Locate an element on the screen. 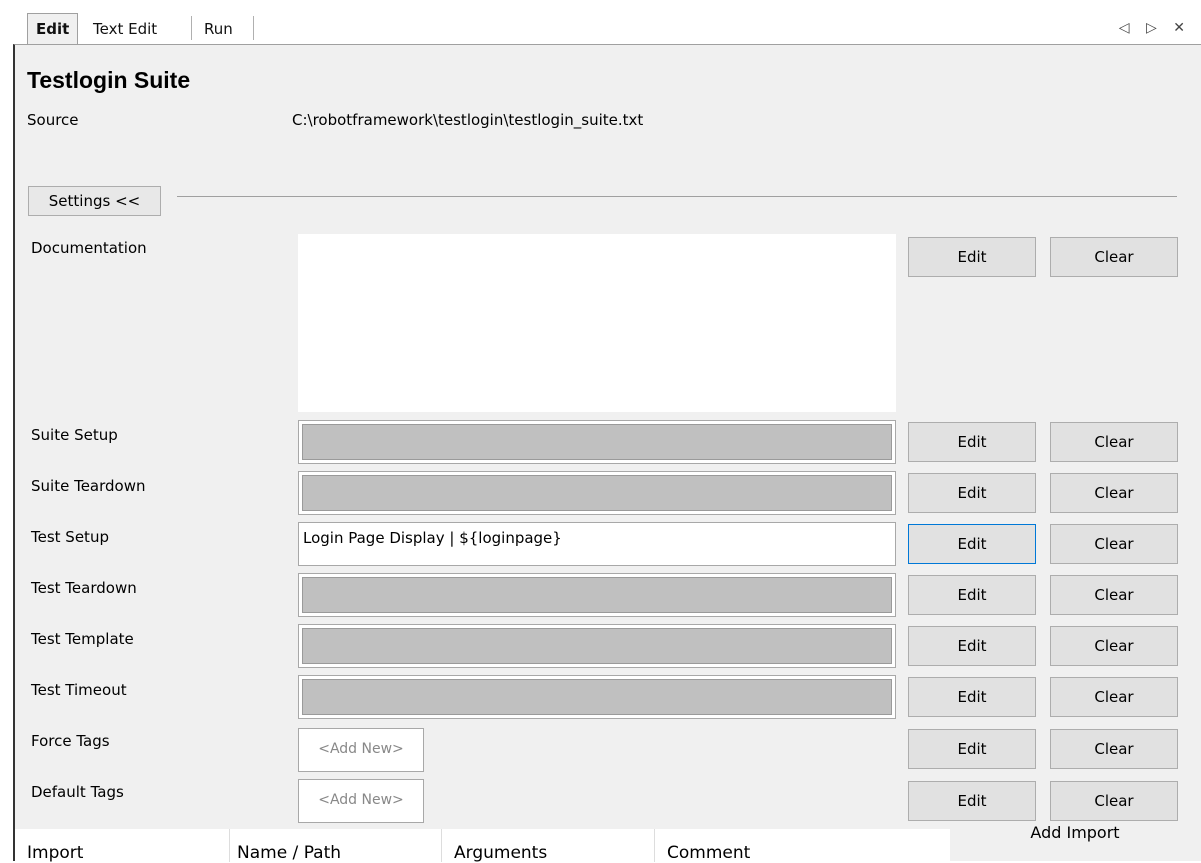 This screenshot has height=863, width=1201. add-import-button: Add Import is located at coordinates (1075, 832).